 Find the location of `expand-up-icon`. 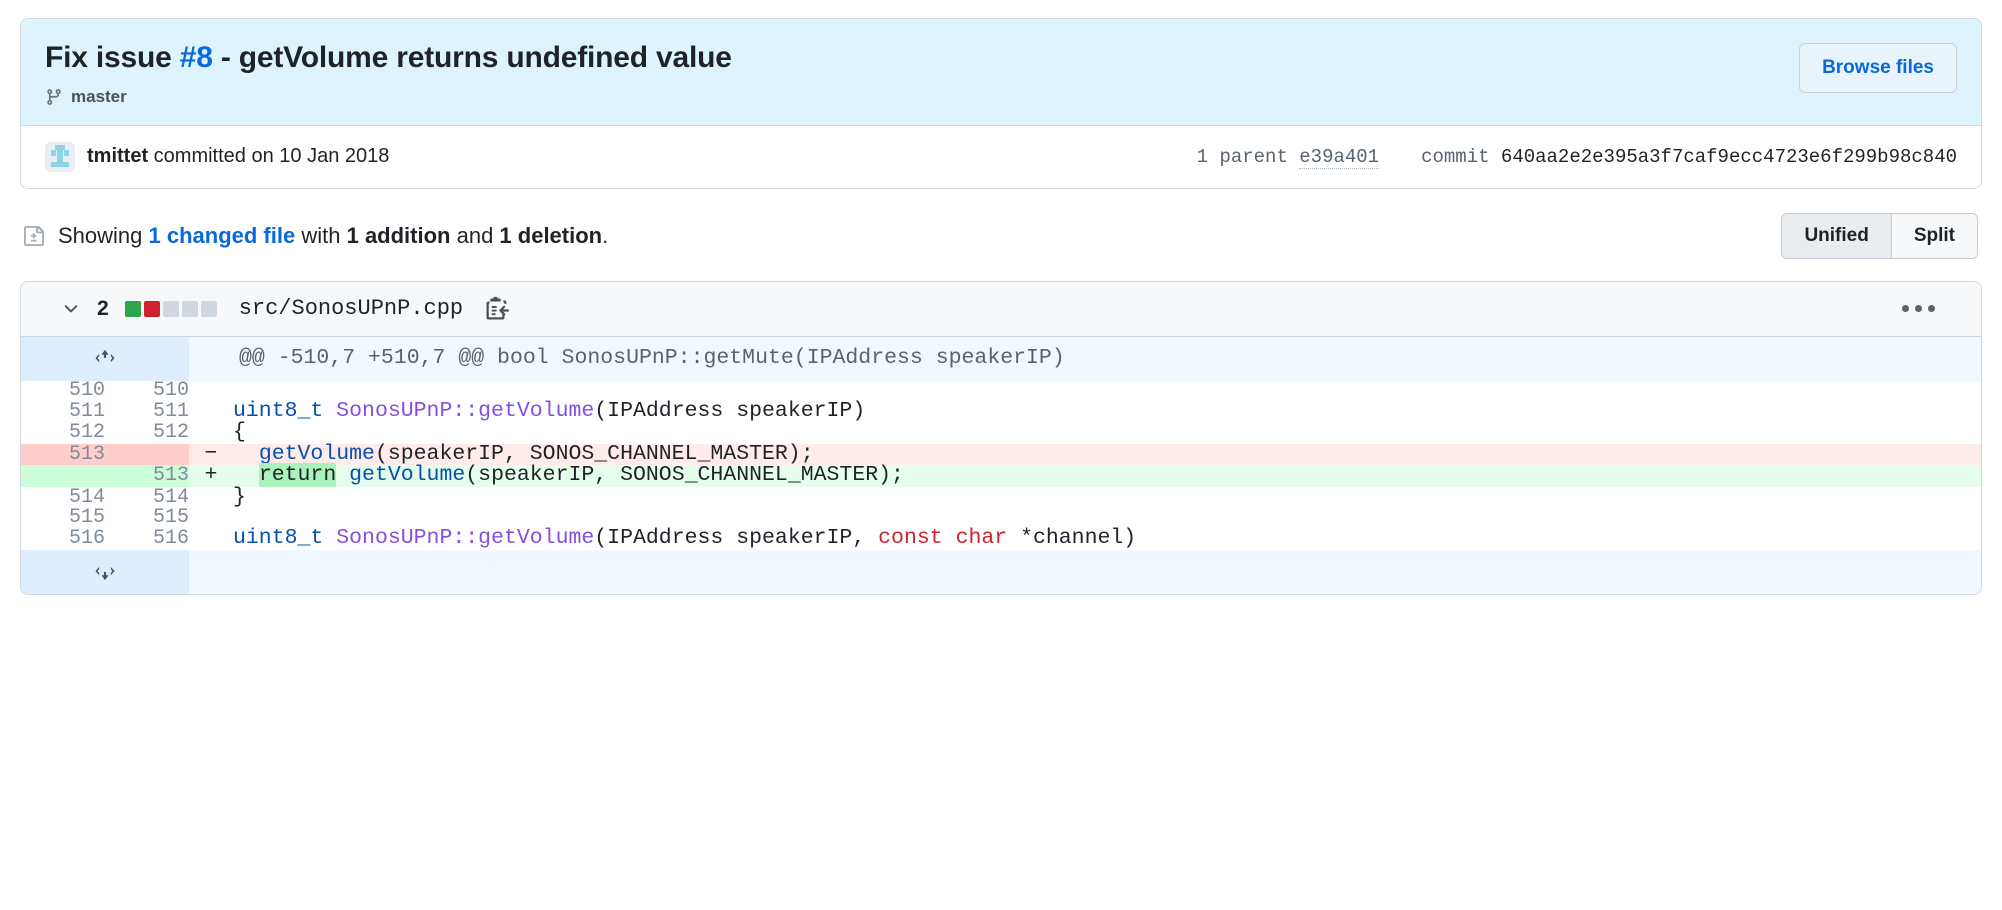

expand-up-icon is located at coordinates (105, 359).